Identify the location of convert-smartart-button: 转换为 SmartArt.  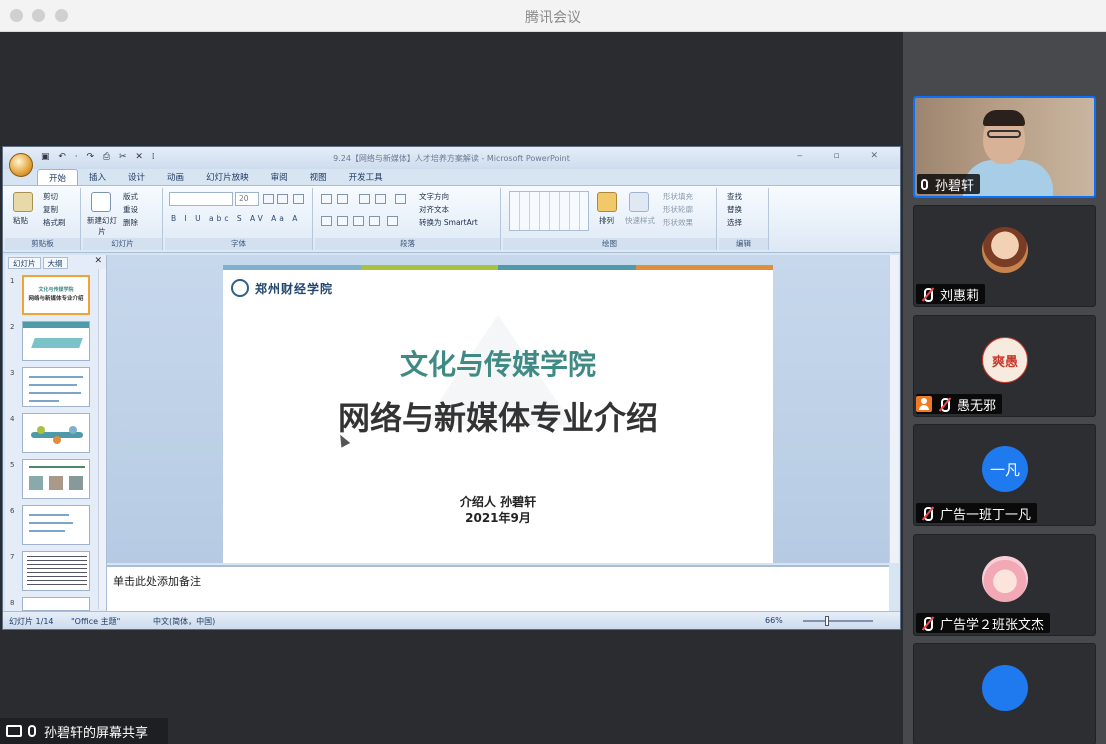
(448, 222).